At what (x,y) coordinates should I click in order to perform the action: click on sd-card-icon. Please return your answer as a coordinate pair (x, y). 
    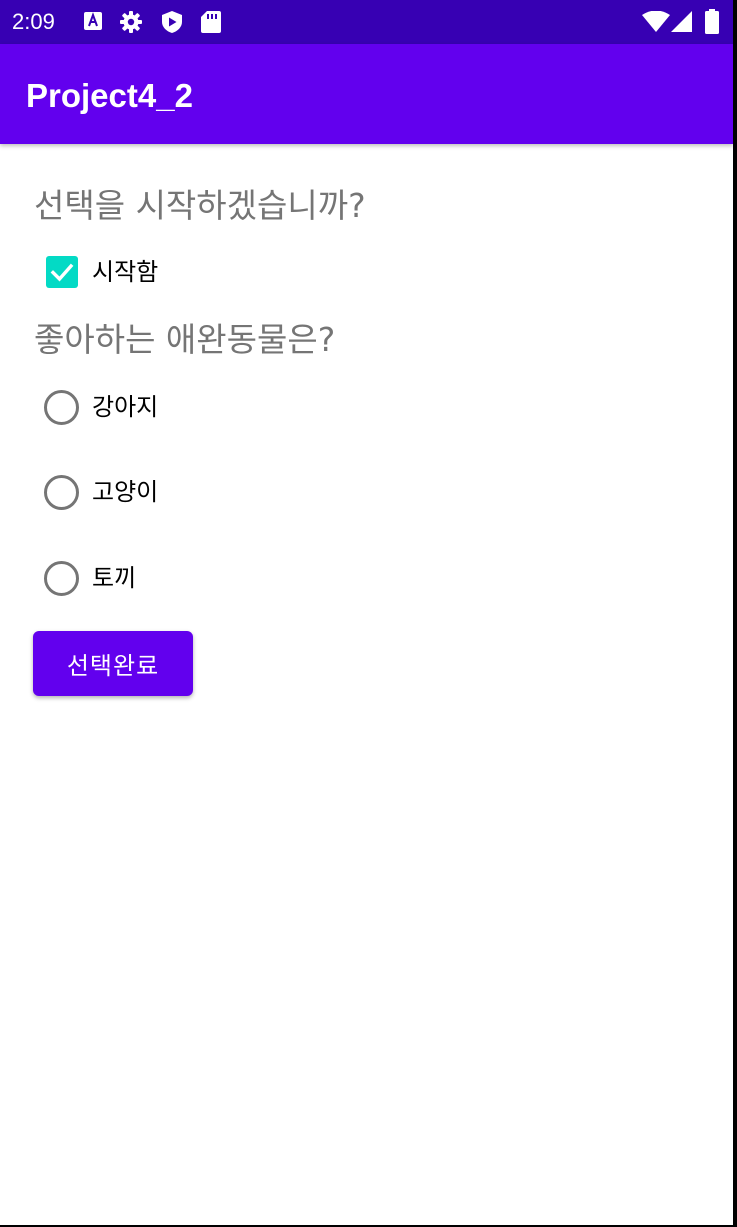
    Looking at the image, I should click on (211, 22).